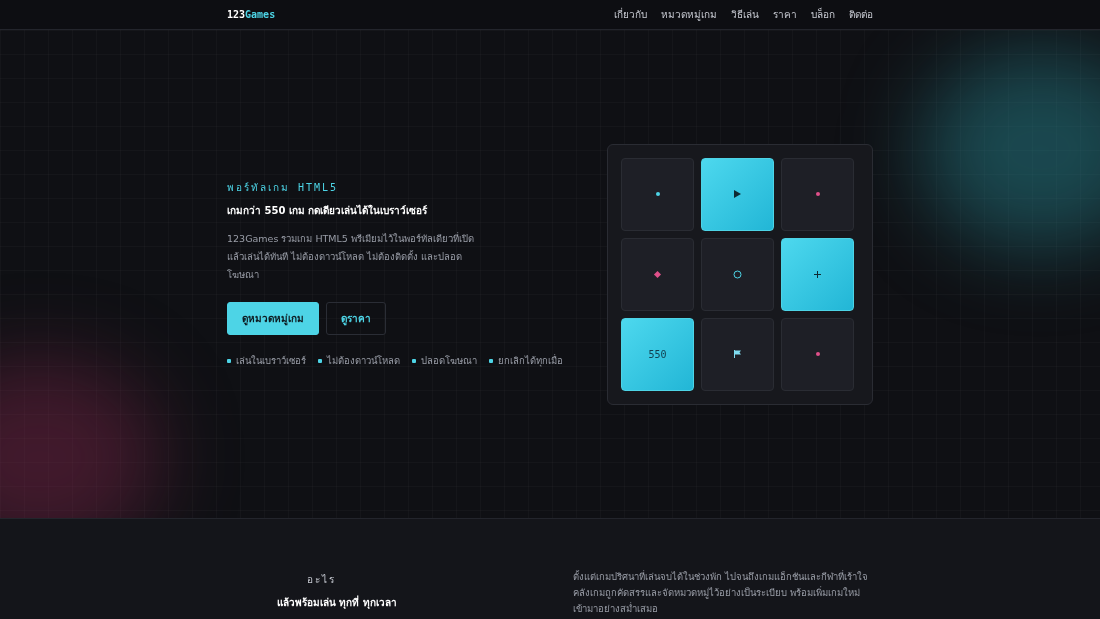  What do you see at coordinates (657, 354) in the screenshot?
I see `tile-label: 550` at bounding box center [657, 354].